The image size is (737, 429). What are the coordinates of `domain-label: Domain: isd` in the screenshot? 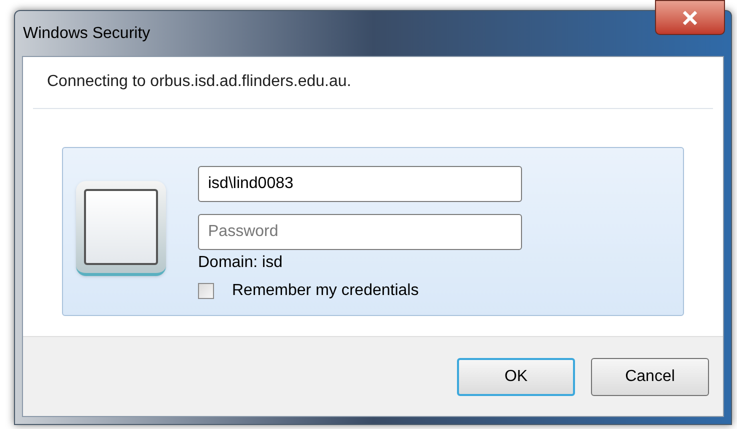 It's located at (241, 263).